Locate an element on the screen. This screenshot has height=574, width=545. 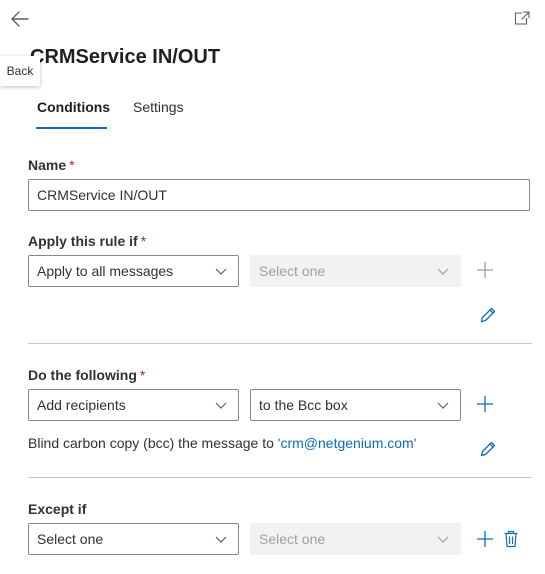
apply-subcondition-dropdown: Select one is located at coordinates (355, 271).